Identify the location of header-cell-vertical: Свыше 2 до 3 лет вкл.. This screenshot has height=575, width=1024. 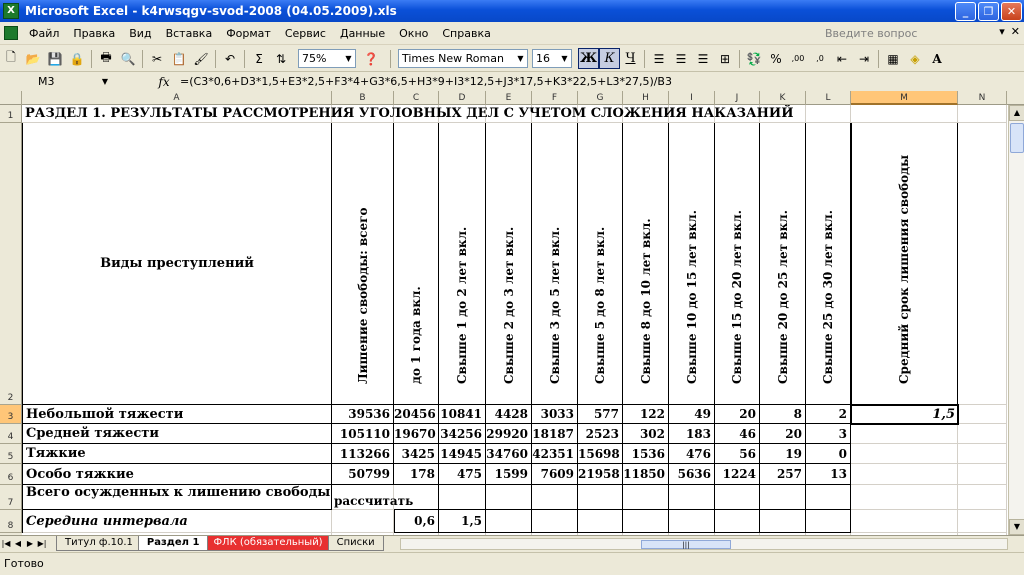
(509, 264).